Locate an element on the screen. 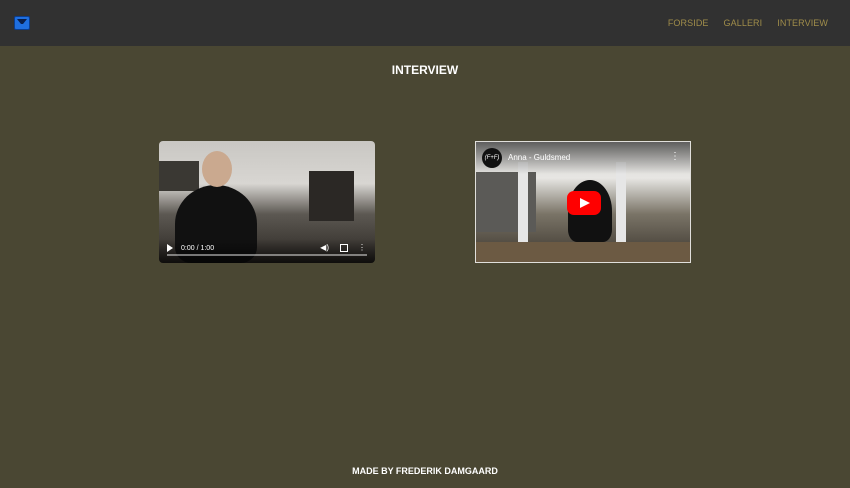  page-title: INTERVIEW is located at coordinates (425, 70).